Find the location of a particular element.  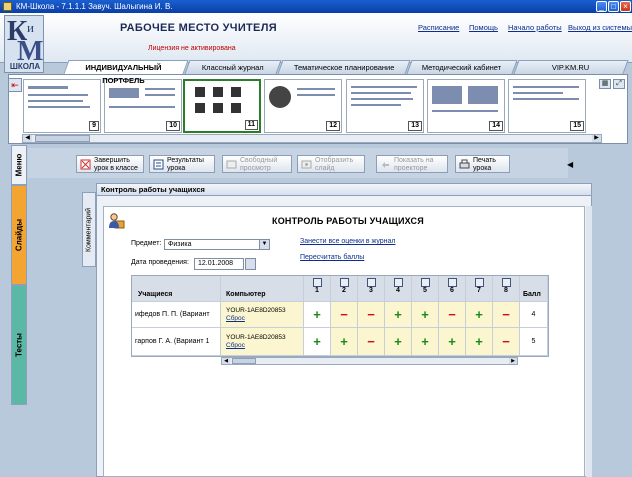

free-view-button: Свободный просмотр is located at coordinates (257, 164).